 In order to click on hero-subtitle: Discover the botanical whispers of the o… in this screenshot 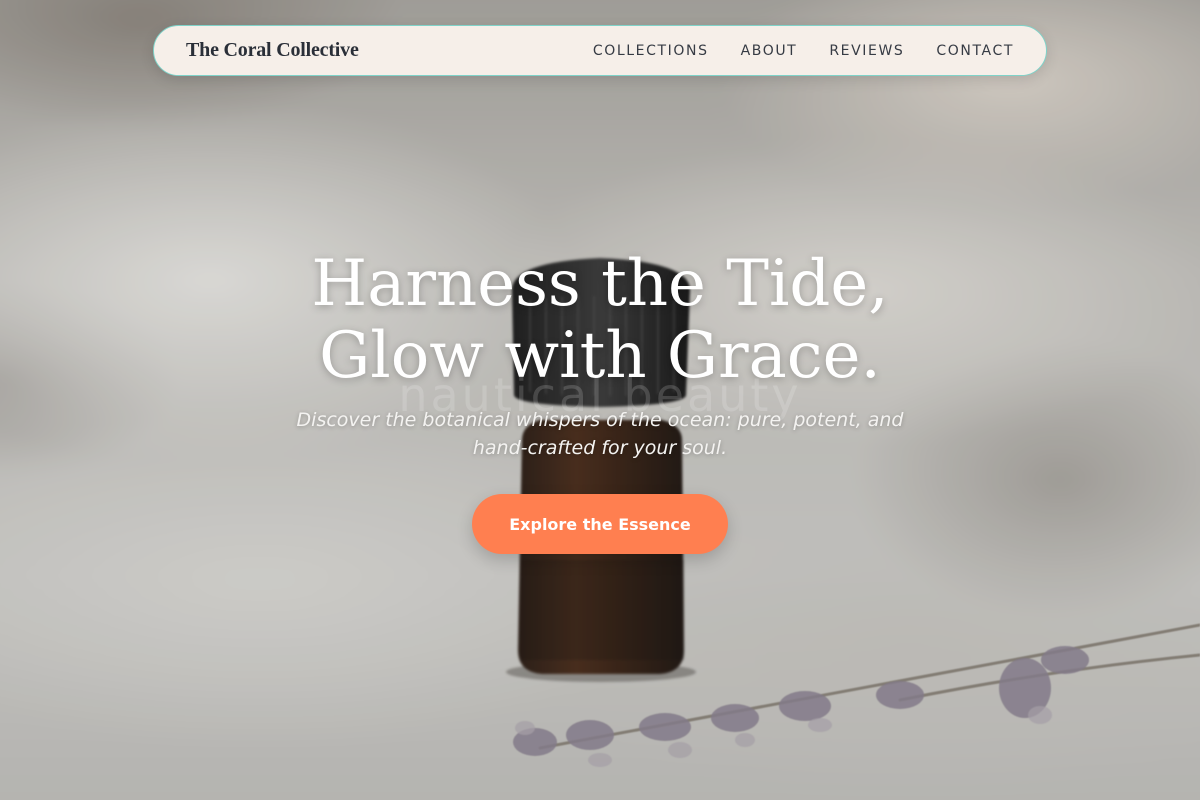, I will do `click(600, 434)`.